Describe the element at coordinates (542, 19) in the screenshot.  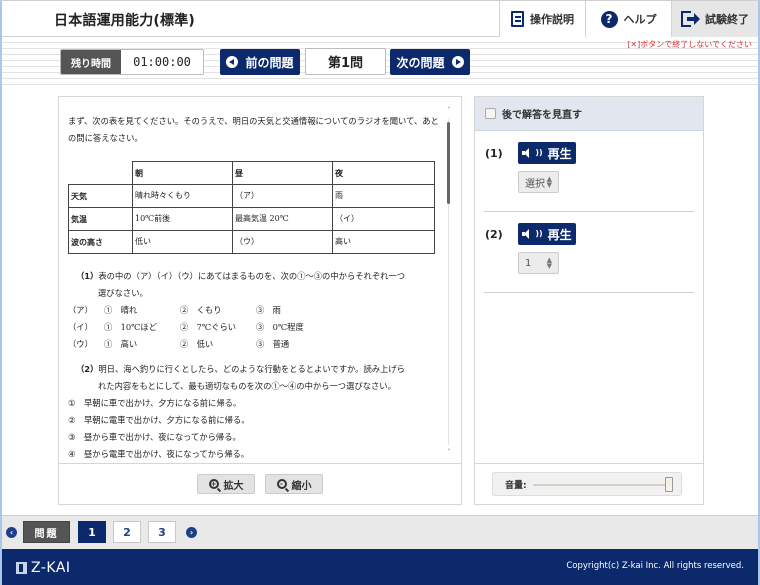
I see `manual-button: 操作説明` at that location.